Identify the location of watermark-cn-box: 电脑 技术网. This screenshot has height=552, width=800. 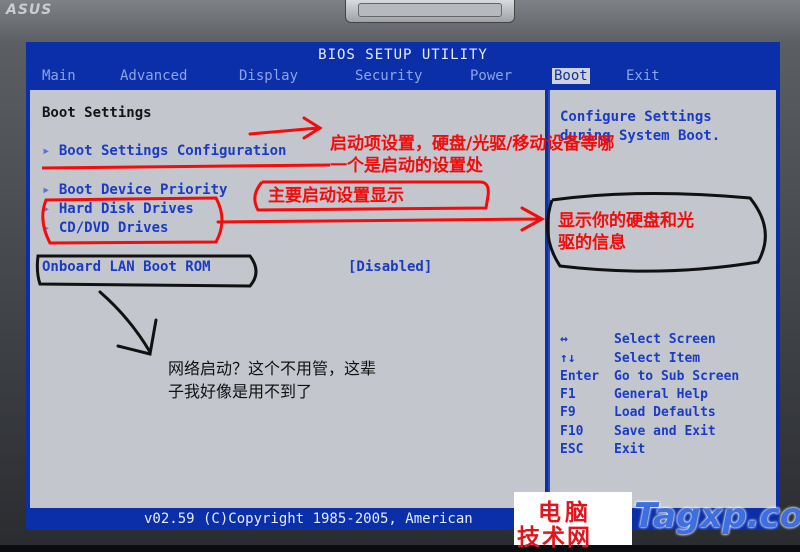
(573, 521).